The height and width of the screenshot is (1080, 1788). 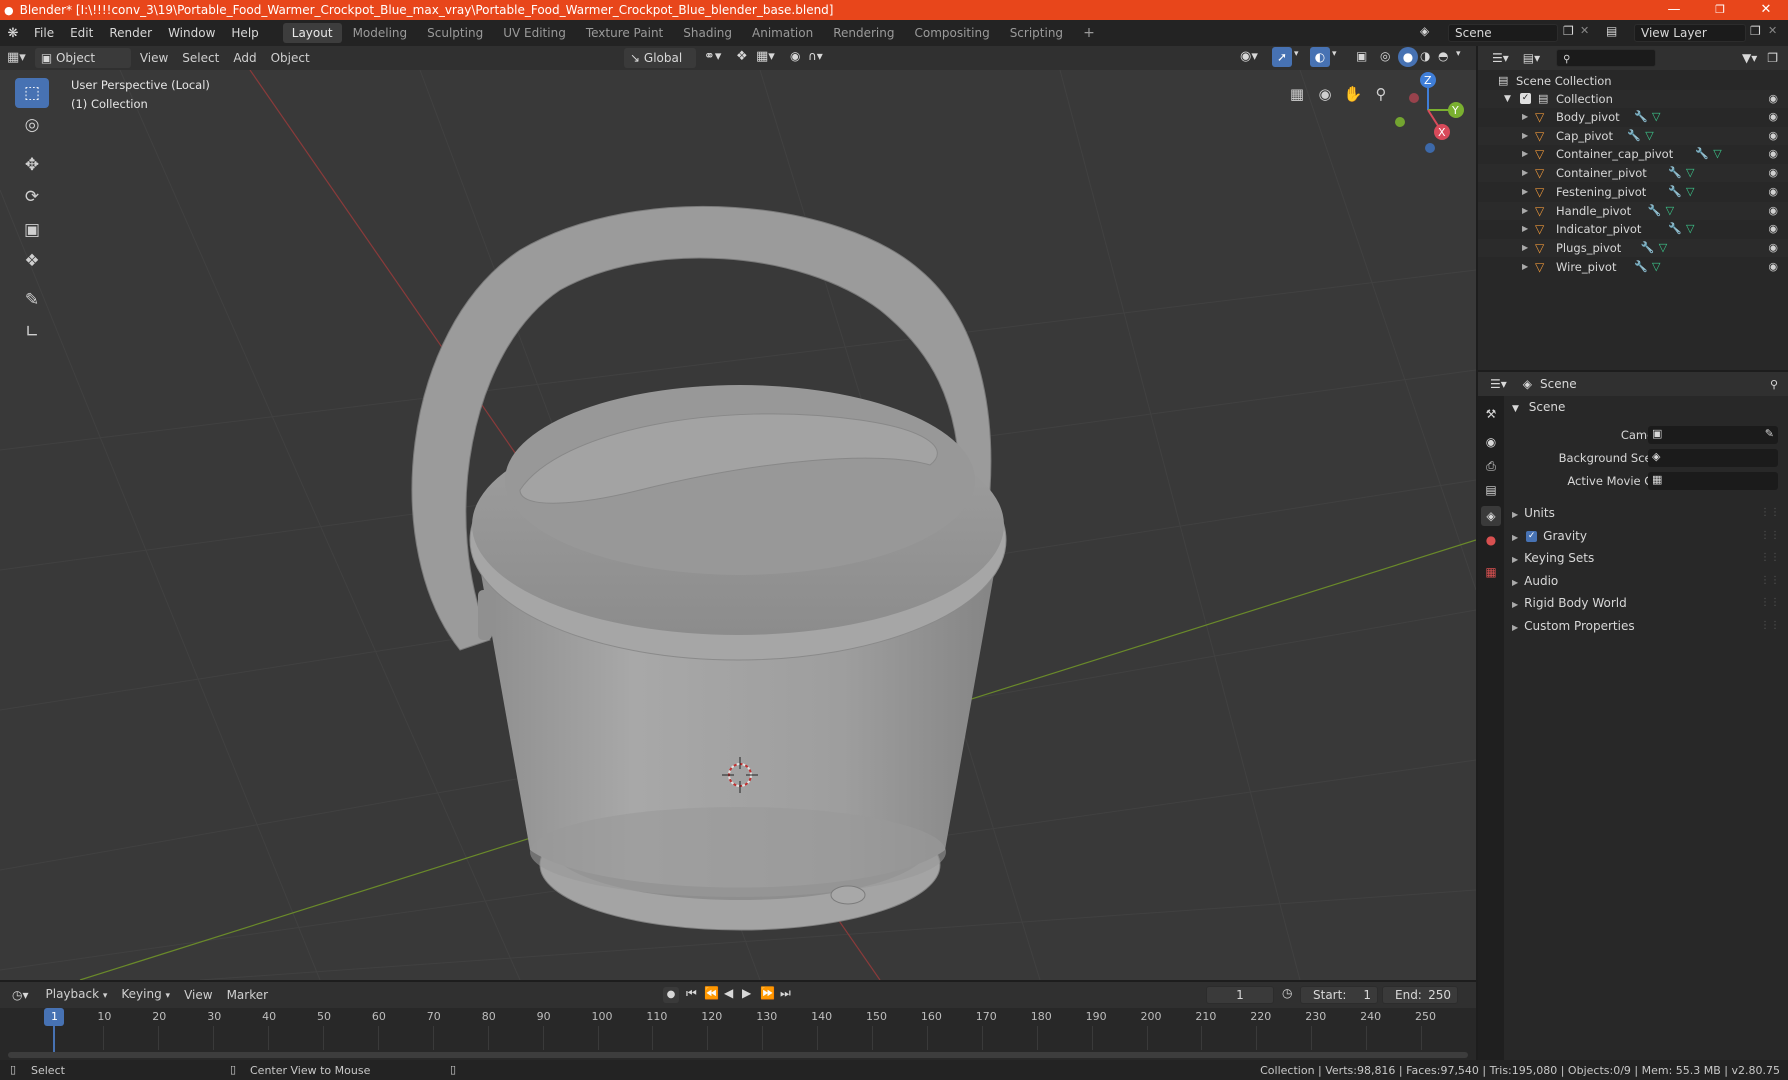 I want to click on proportional-edit-icon: ◉, so click(x=795, y=56).